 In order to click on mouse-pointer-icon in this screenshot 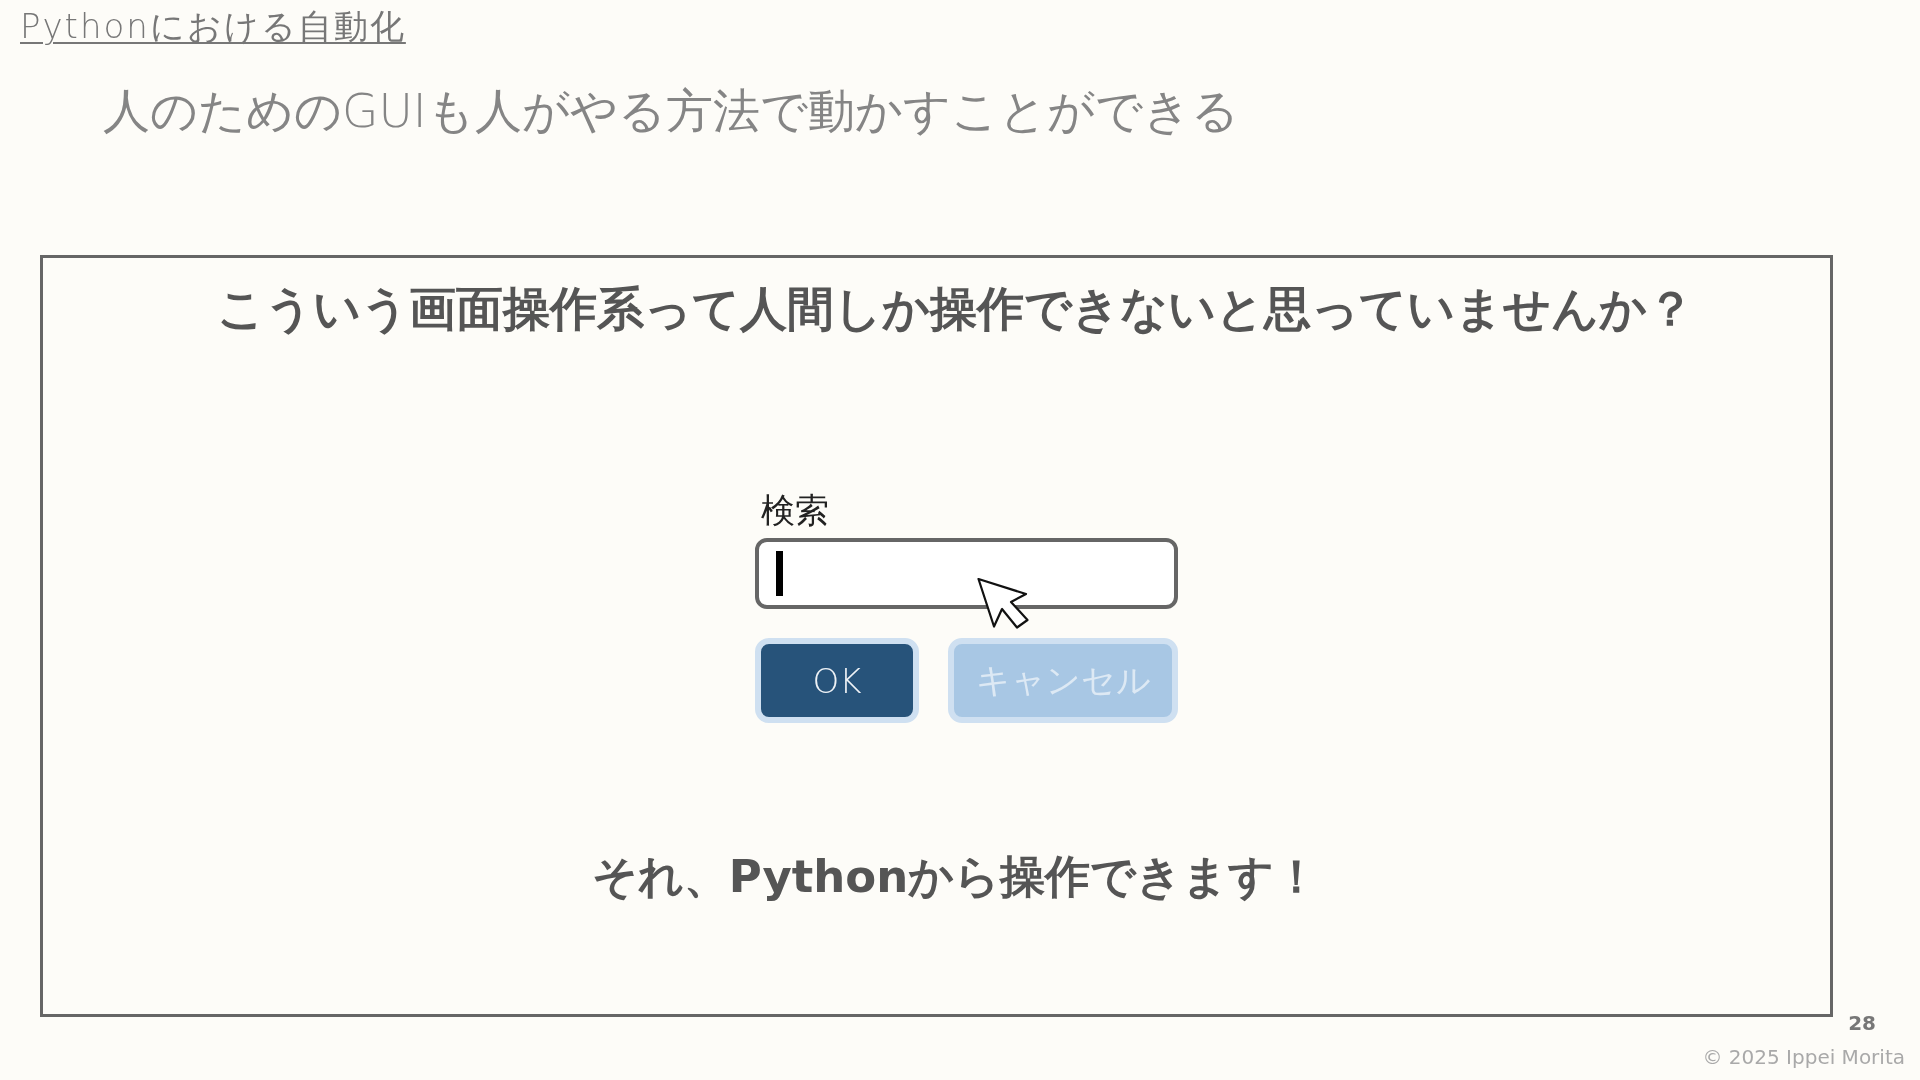, I will do `click(1003, 603)`.